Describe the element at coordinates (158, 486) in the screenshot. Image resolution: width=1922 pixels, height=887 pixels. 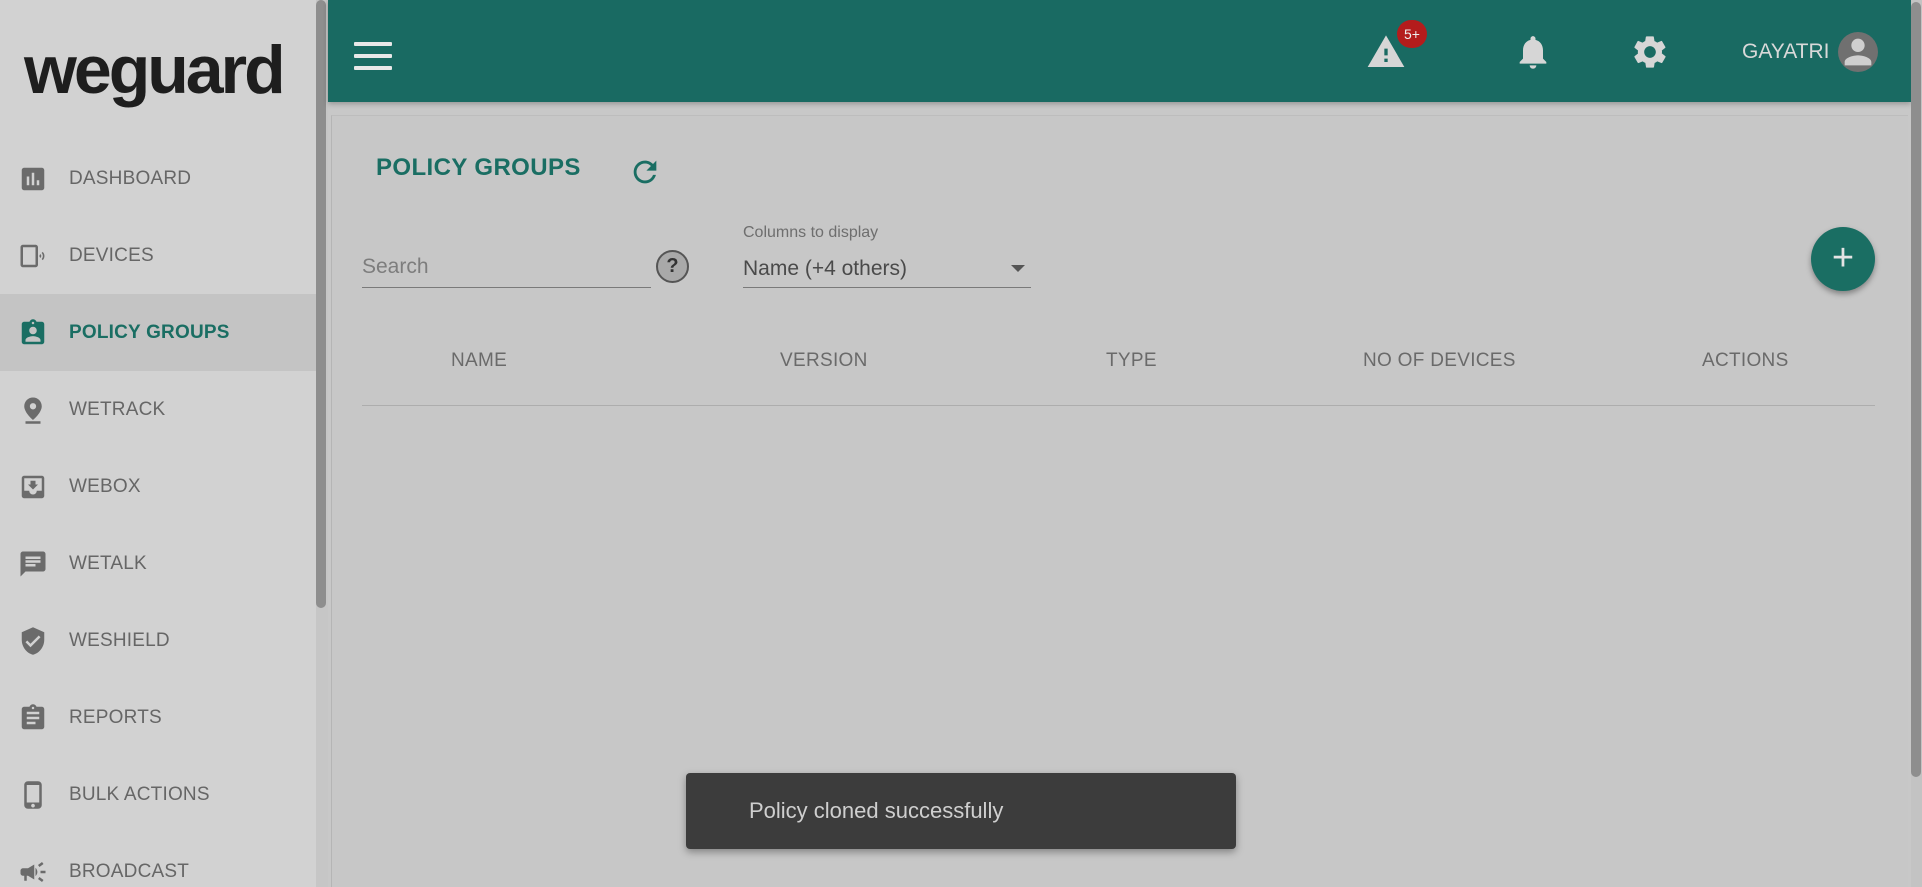
I see `sidebar-item-webox: WEBOX` at that location.